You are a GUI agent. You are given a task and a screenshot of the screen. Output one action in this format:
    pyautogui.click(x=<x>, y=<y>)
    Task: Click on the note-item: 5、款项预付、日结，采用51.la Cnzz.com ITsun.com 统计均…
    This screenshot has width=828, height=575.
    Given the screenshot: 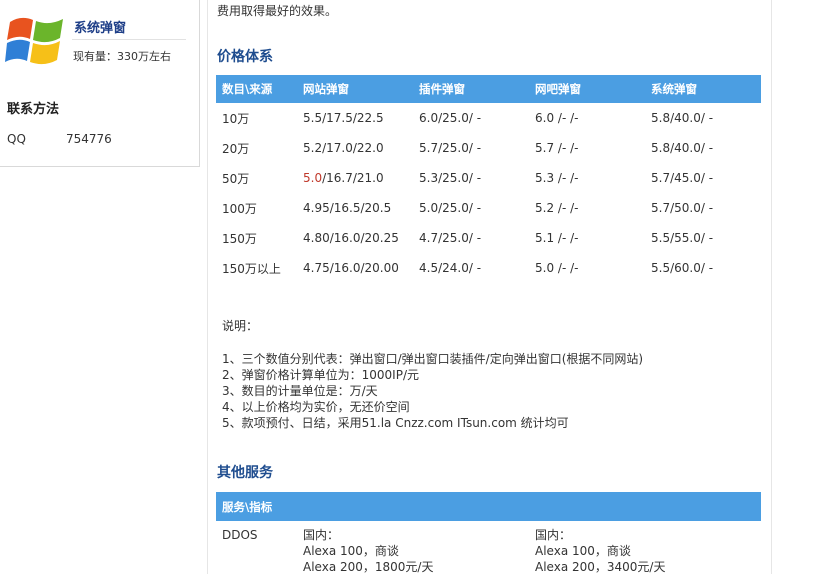 What is the action you would take?
    pyautogui.click(x=395, y=423)
    